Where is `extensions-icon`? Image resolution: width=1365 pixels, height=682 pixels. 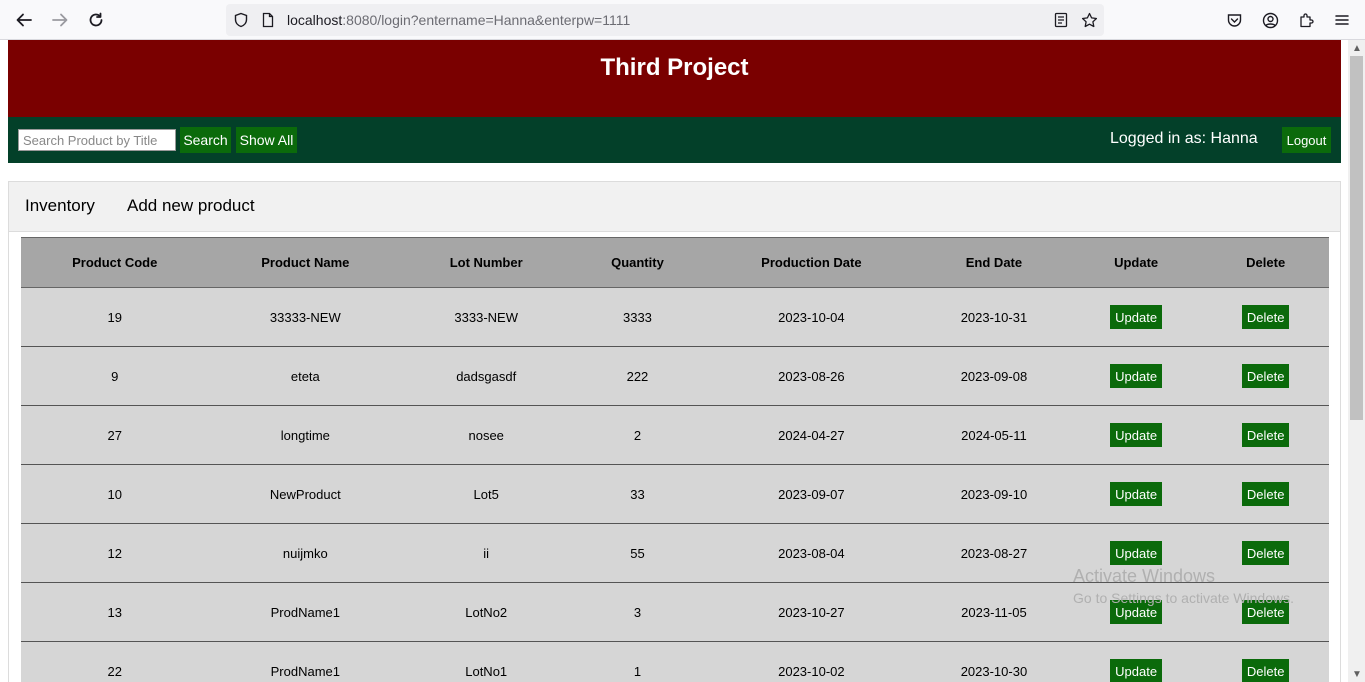
extensions-icon is located at coordinates (1306, 20).